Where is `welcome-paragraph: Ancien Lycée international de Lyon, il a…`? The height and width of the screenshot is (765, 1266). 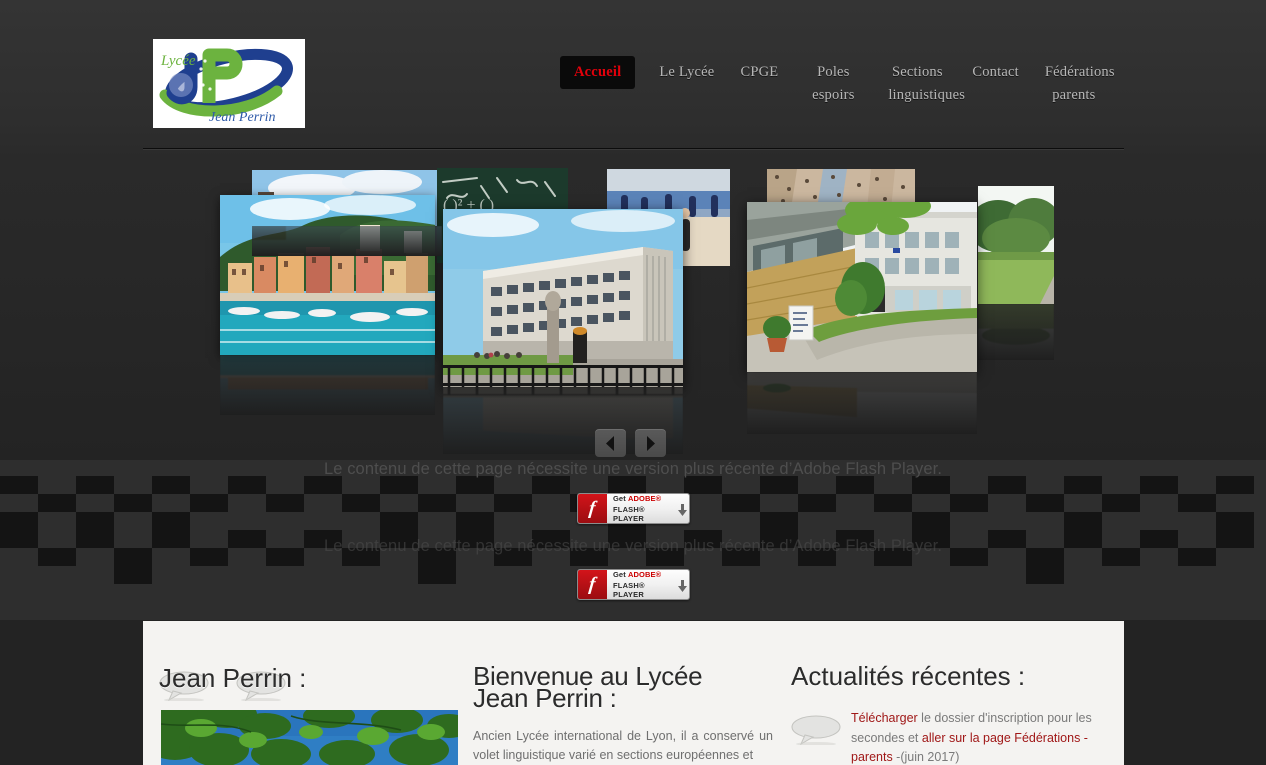 welcome-paragraph: Ancien Lycée international de Lyon, il a… is located at coordinates (623, 745).